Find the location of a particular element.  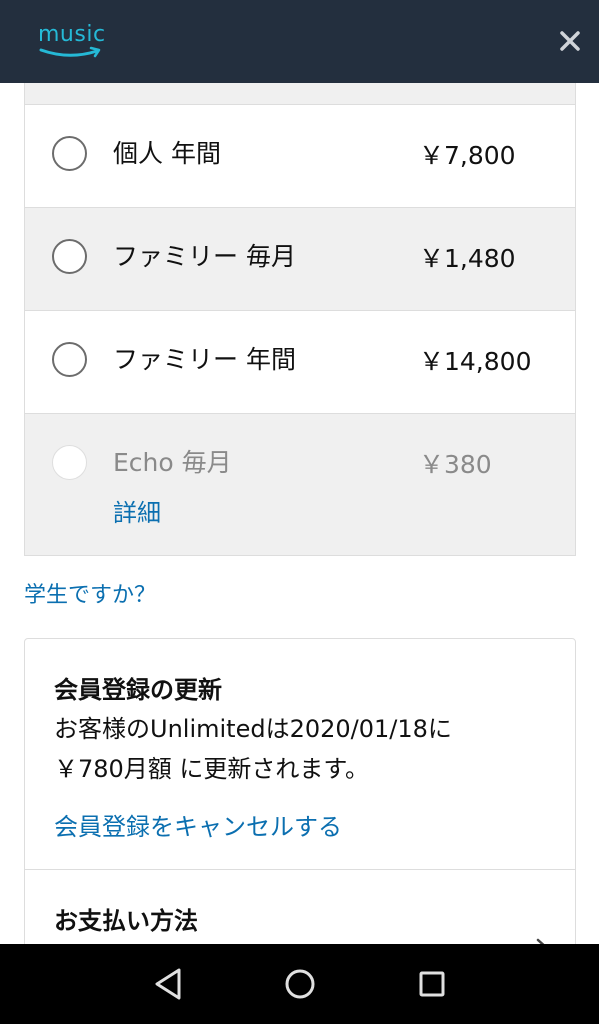

close-icon is located at coordinates (570, 41).